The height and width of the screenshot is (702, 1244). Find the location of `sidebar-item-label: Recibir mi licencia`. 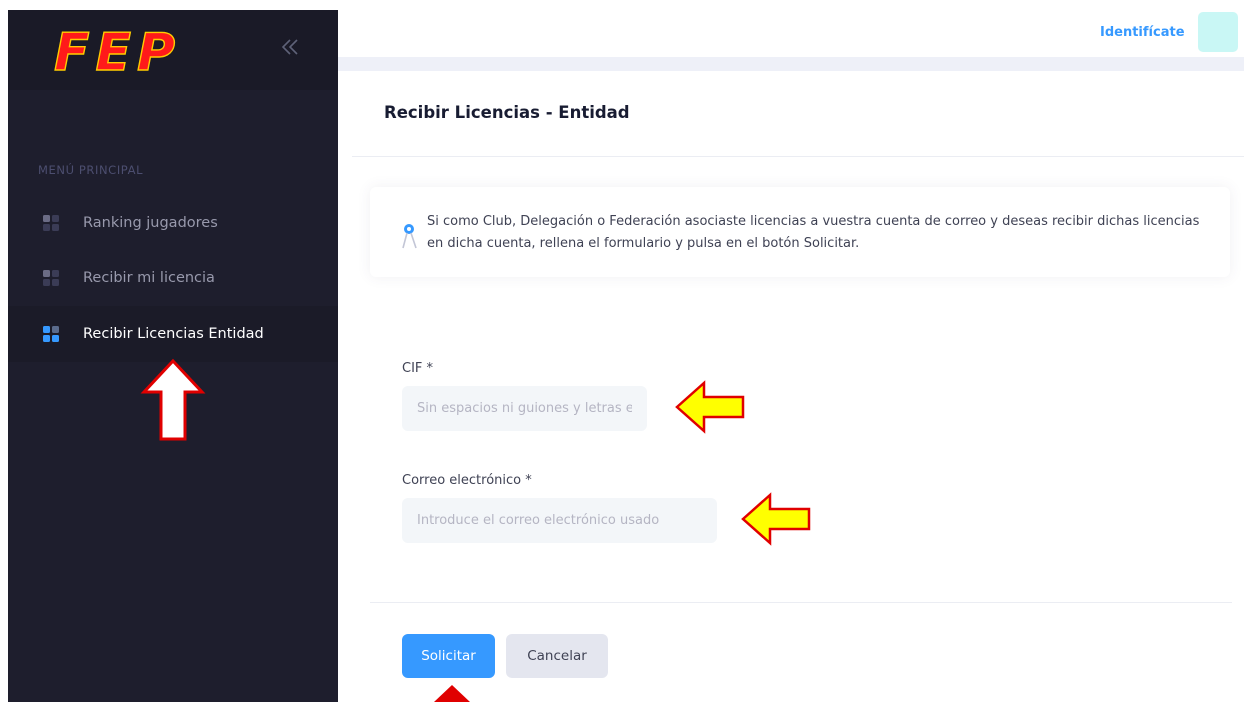

sidebar-item-label: Recibir mi licencia is located at coordinates (149, 278).